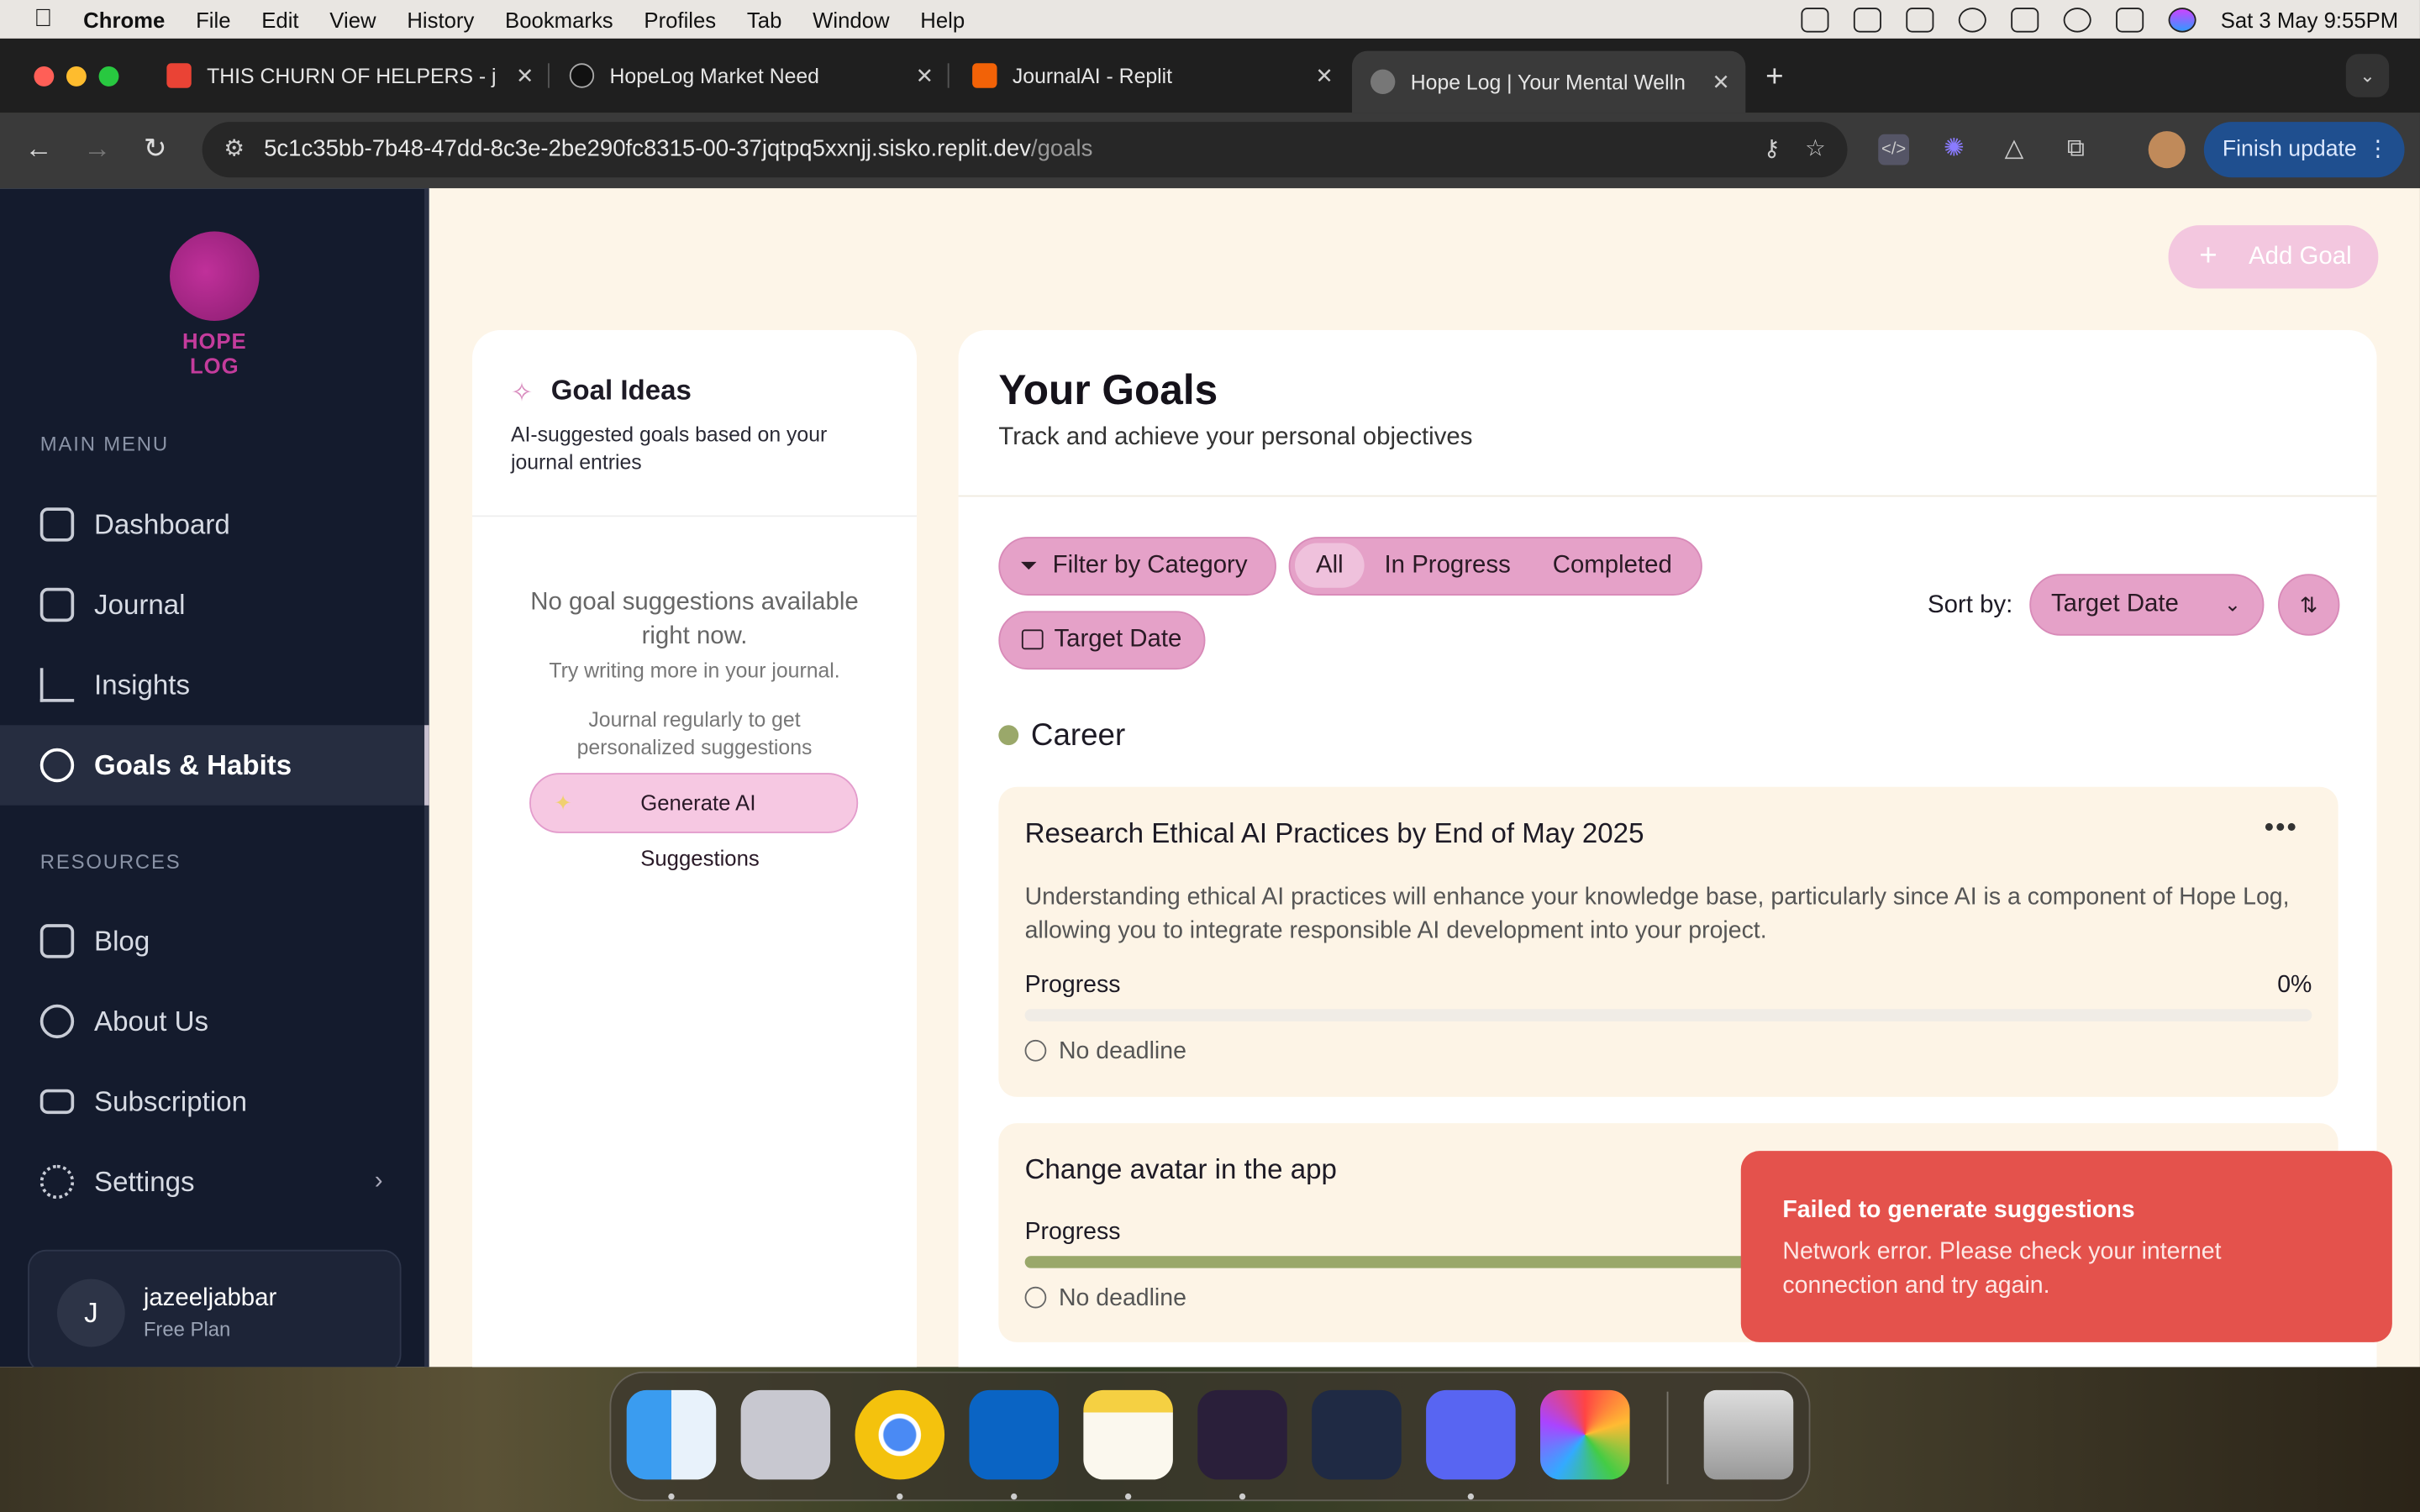 This screenshot has height=1512, width=2420. I want to click on sort-select: Target Date ⌄, so click(2147, 605).